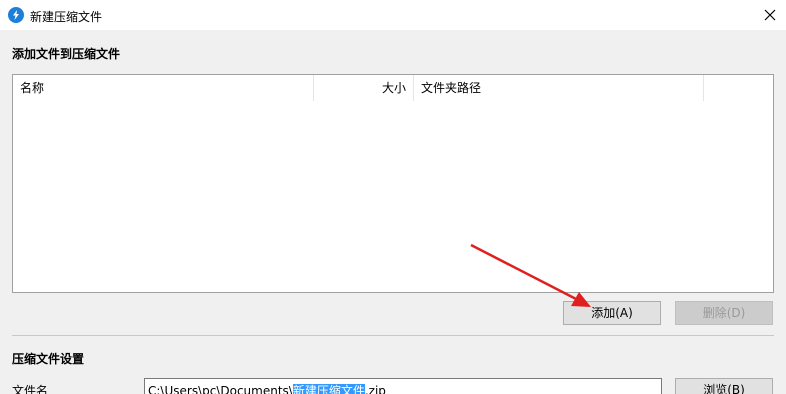  Describe the element at coordinates (559, 88) in the screenshot. I see `column-header-folder-path: 文件夹路径` at that location.